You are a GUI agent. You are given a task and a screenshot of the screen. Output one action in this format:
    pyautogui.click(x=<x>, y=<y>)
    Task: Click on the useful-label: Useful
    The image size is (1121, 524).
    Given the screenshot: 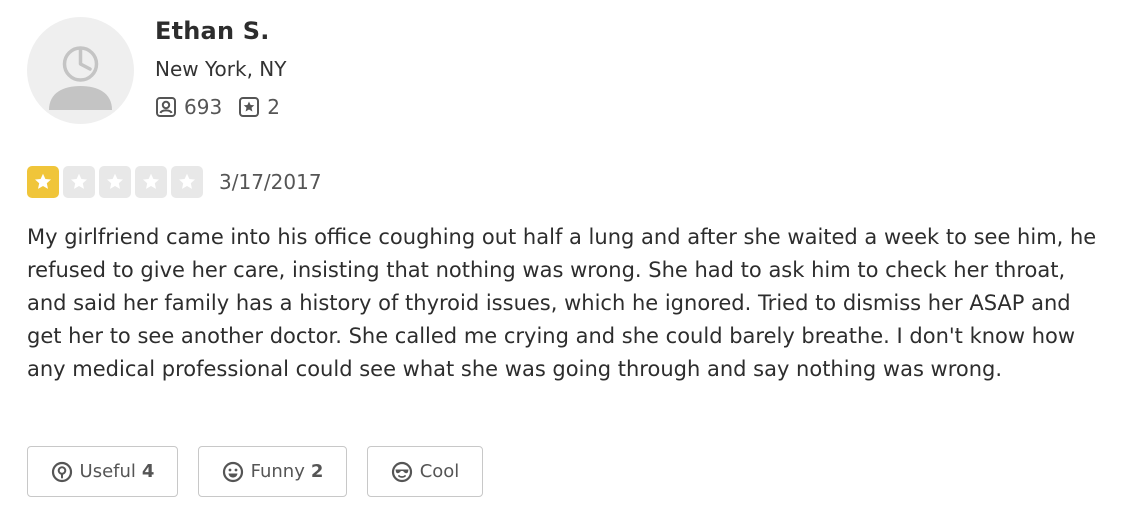 What is the action you would take?
    pyautogui.click(x=107, y=471)
    